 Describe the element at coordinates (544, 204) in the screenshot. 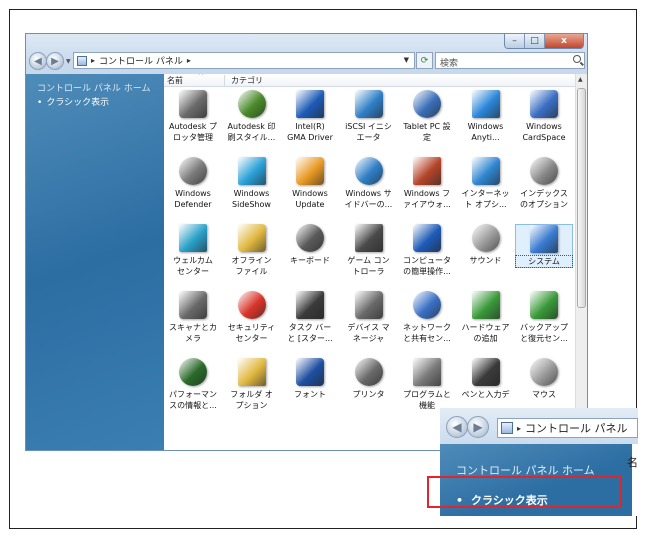

I see `item-label-line2: のオプション` at that location.